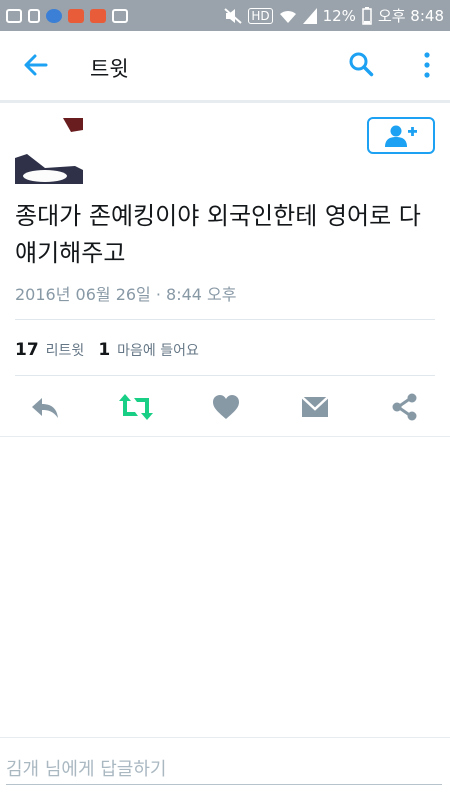  I want to click on direct-message-icon, so click(315, 407).